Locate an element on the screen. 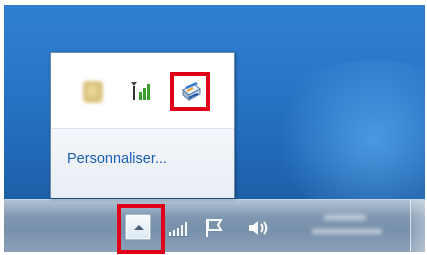 The height and width of the screenshot is (255, 427). volume-icon is located at coordinates (258, 228).